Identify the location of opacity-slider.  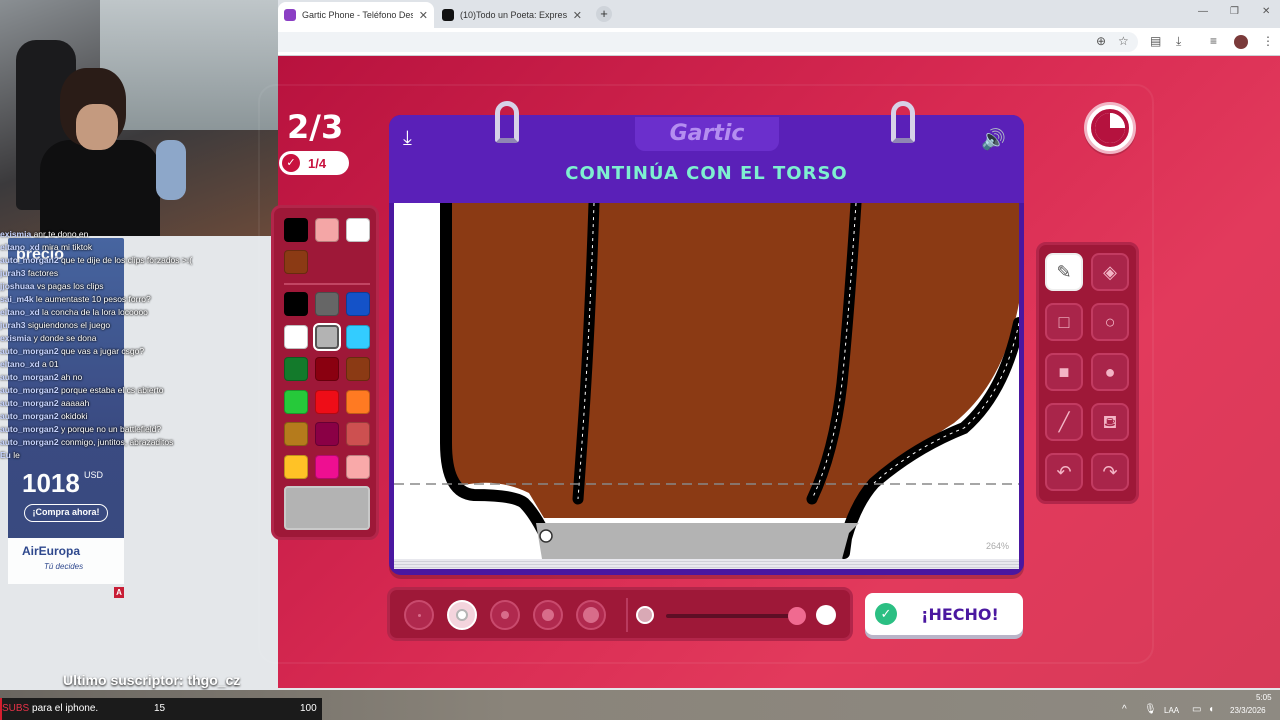
(732, 616).